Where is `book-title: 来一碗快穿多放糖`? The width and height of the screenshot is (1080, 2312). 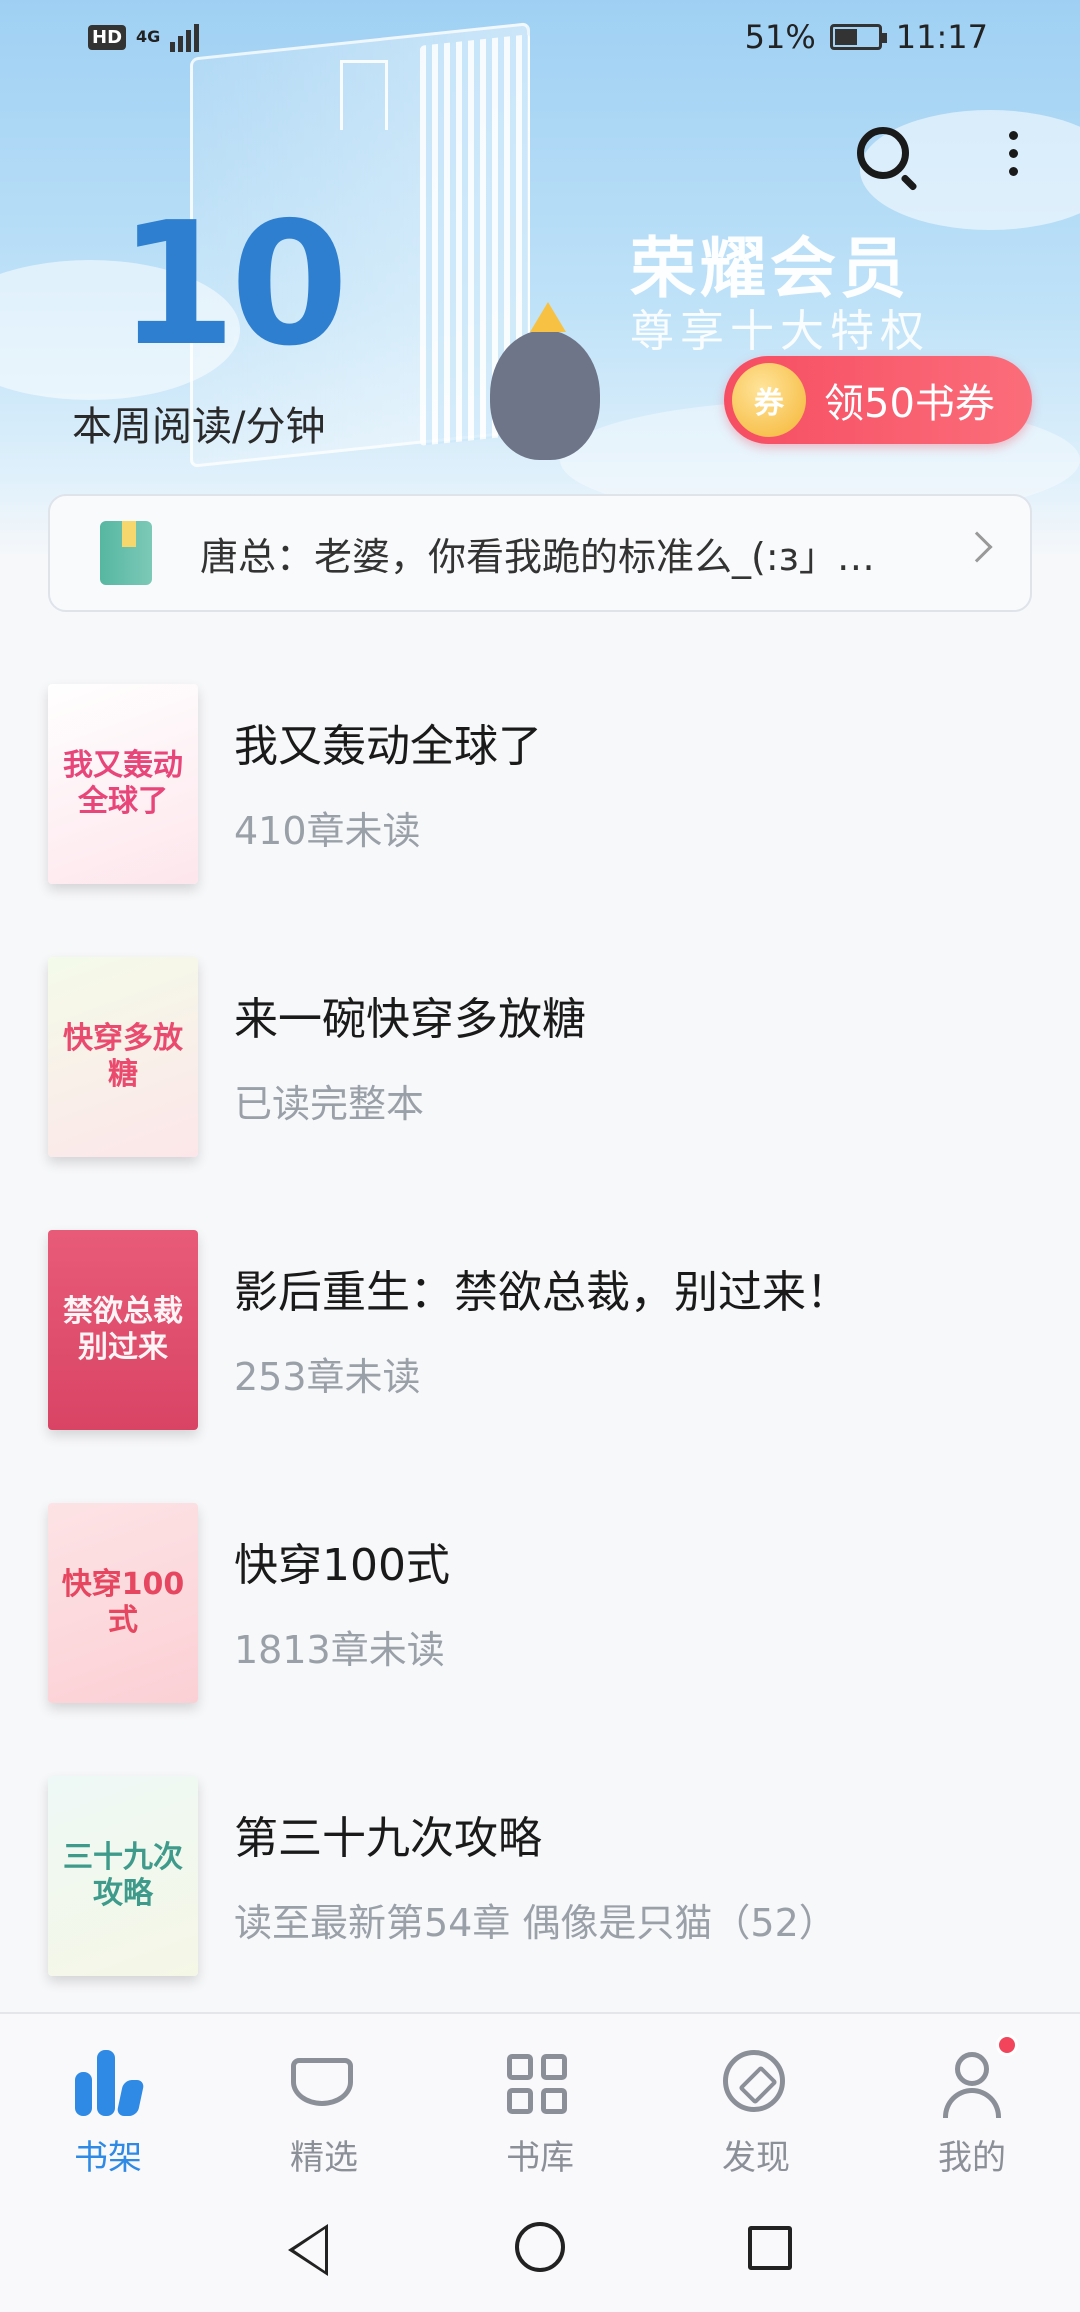 book-title: 来一碗快穿多放糖 is located at coordinates (410, 1019).